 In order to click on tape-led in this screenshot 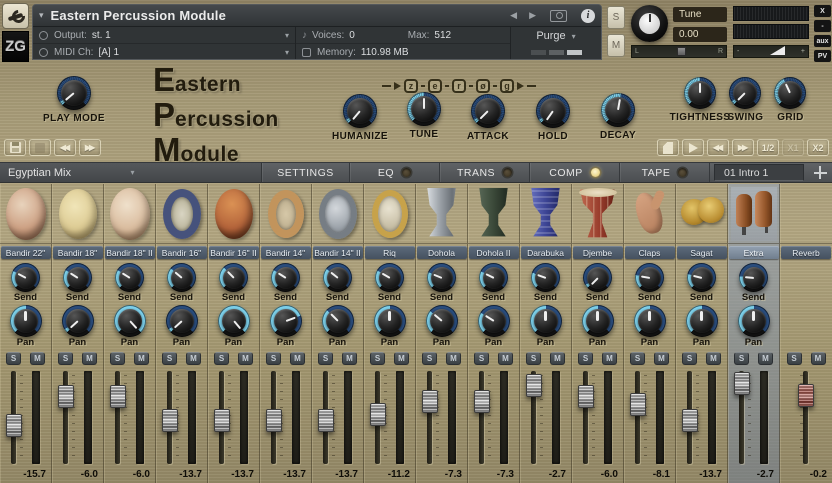, I will do `click(683, 172)`.